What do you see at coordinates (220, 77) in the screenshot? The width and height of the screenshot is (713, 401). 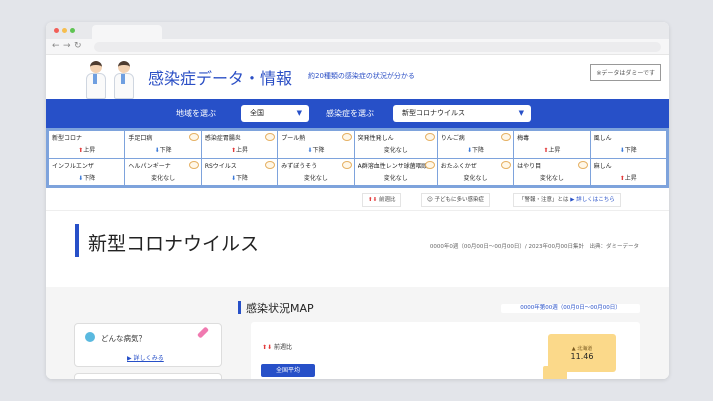 I see `site-title: 感染症データ・情報` at bounding box center [220, 77].